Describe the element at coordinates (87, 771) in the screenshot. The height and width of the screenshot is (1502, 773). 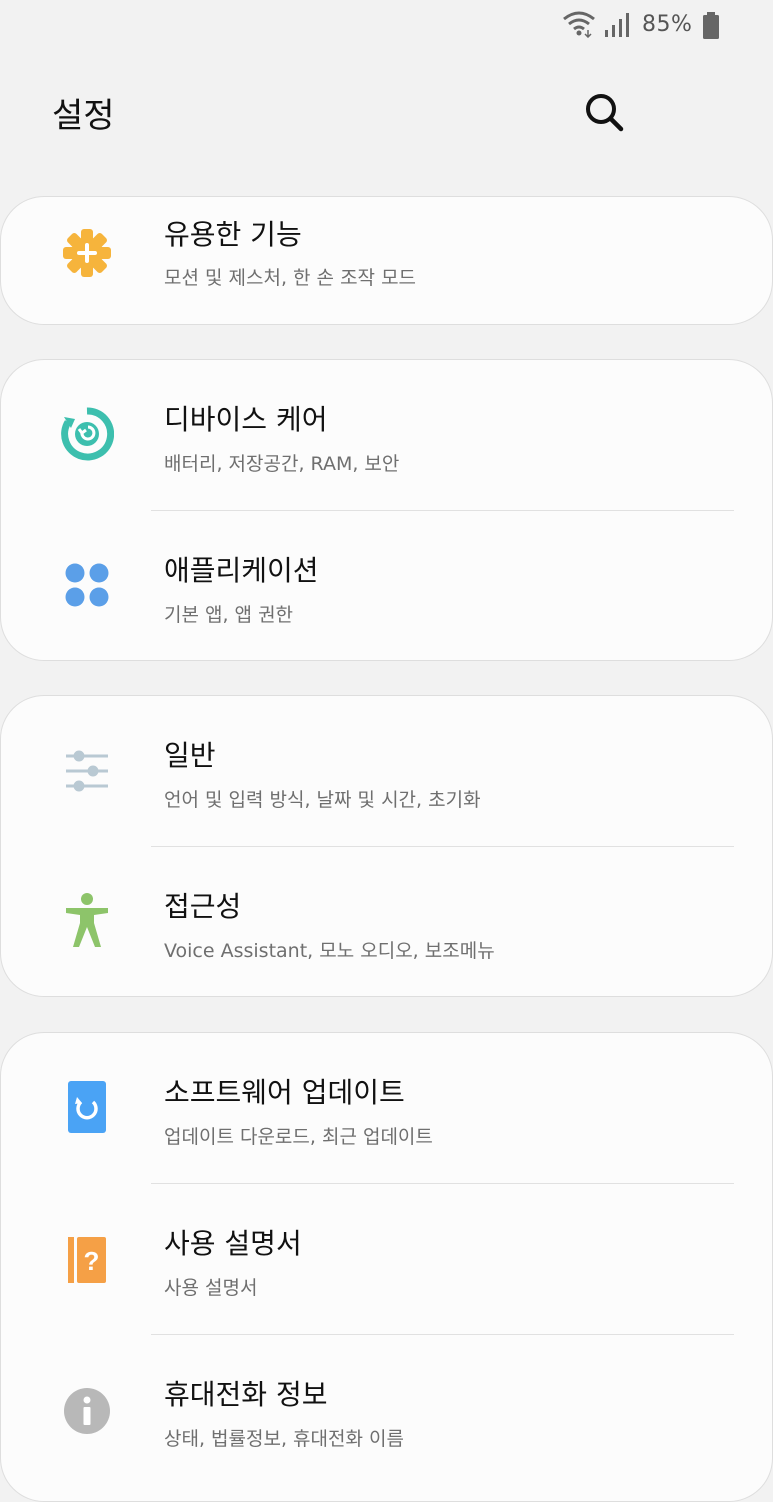
I see `sliders-icon` at that location.